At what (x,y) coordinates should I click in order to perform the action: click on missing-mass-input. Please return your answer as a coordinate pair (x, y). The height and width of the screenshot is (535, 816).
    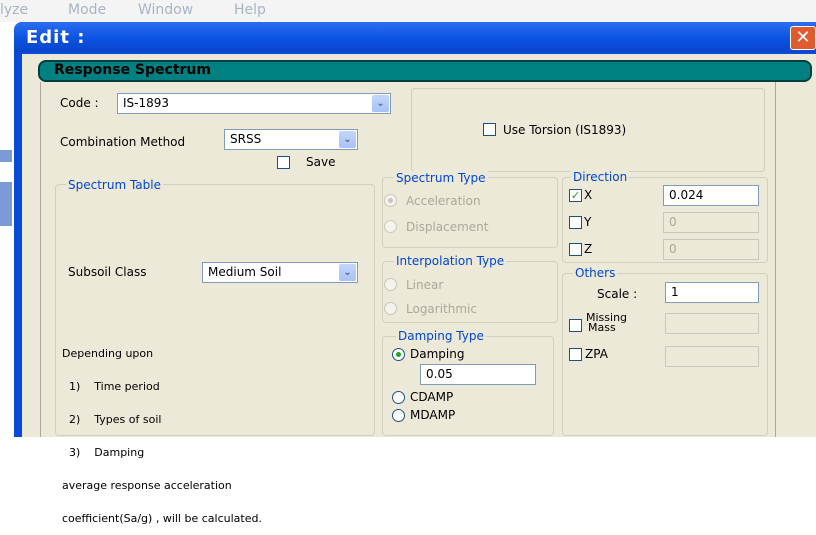
    Looking at the image, I should click on (712, 323).